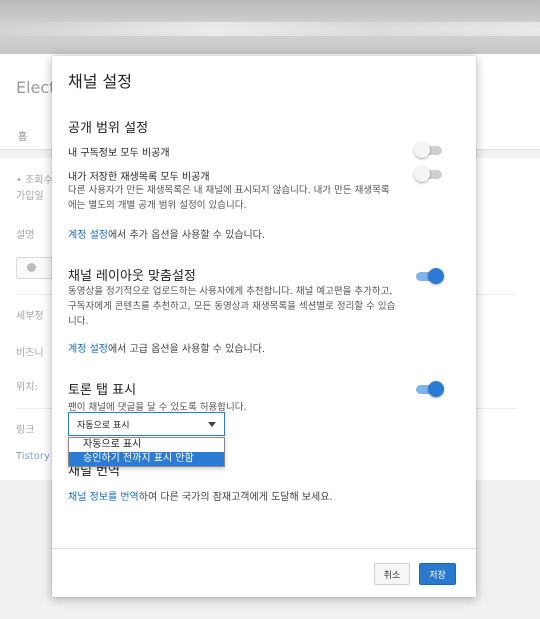  Describe the element at coordinates (157, 407) in the screenshot. I see `discussion-description: 팬이 채널에 댓글을 달 수 있도록 허용합니다.` at that location.